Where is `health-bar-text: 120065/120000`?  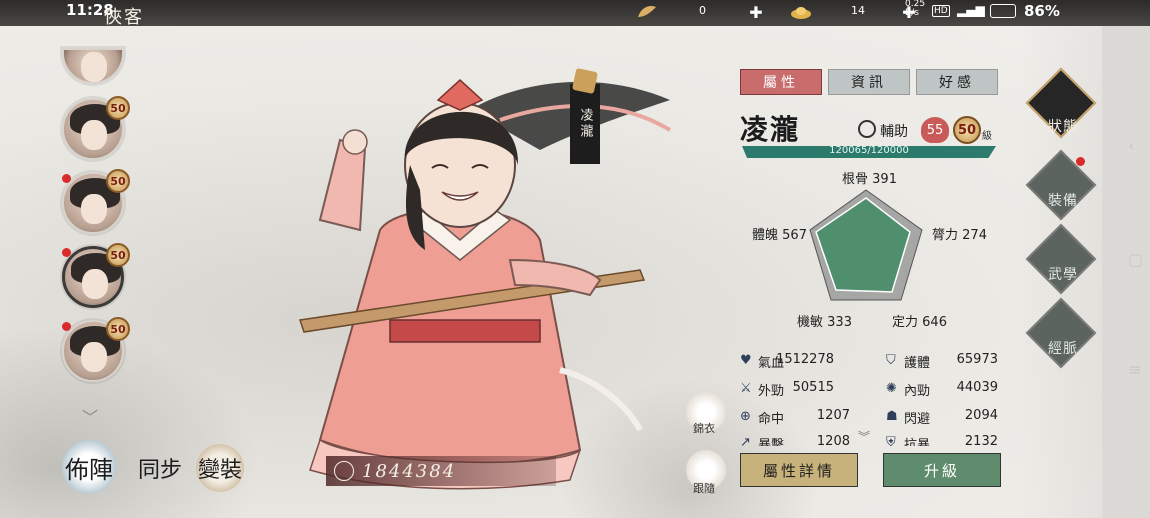 health-bar-text: 120065/120000 is located at coordinates (869, 150).